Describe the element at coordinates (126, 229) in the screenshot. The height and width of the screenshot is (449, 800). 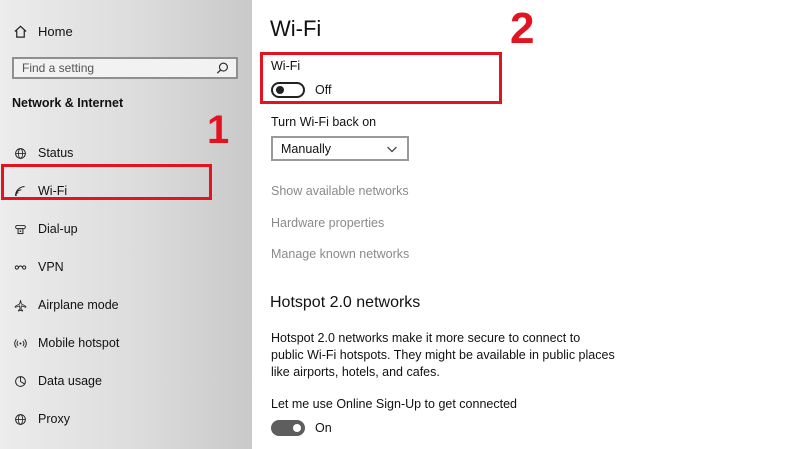
I see `sidebar-item-dial-up: Dial-up` at that location.